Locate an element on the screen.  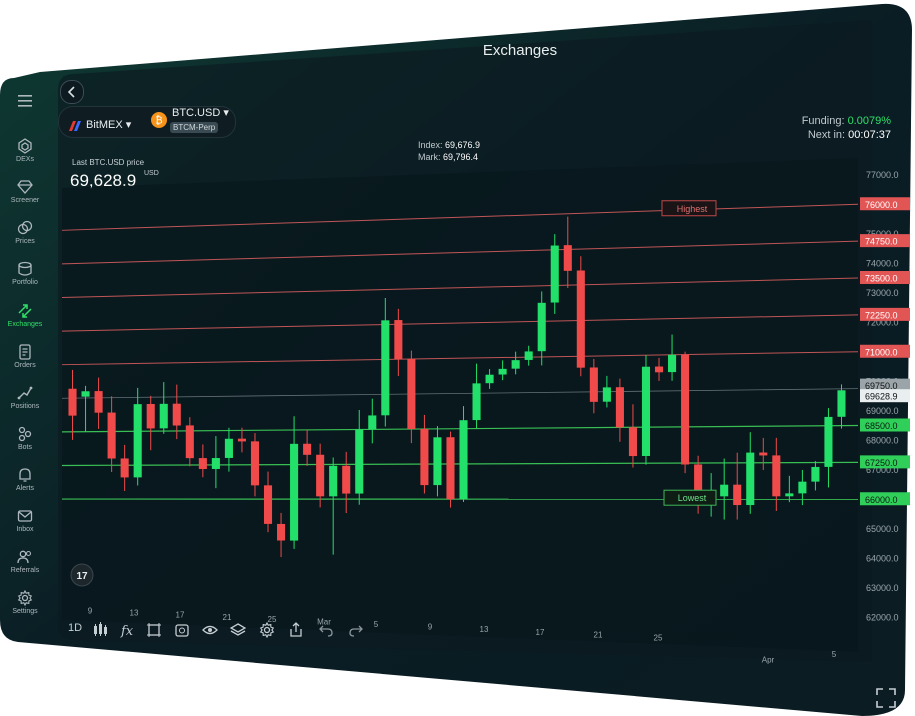
y-tick-label: 68000.0 is located at coordinates (882, 440).